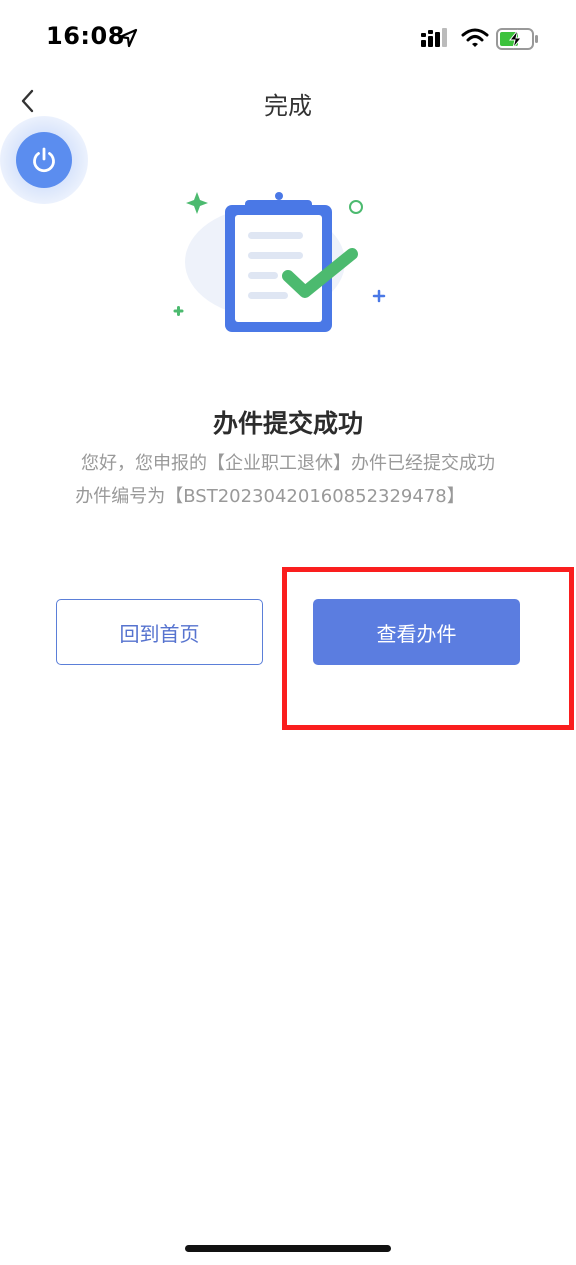 The image size is (576, 1265). Describe the element at coordinates (288, 106) in the screenshot. I see `page-title: 完成` at that location.